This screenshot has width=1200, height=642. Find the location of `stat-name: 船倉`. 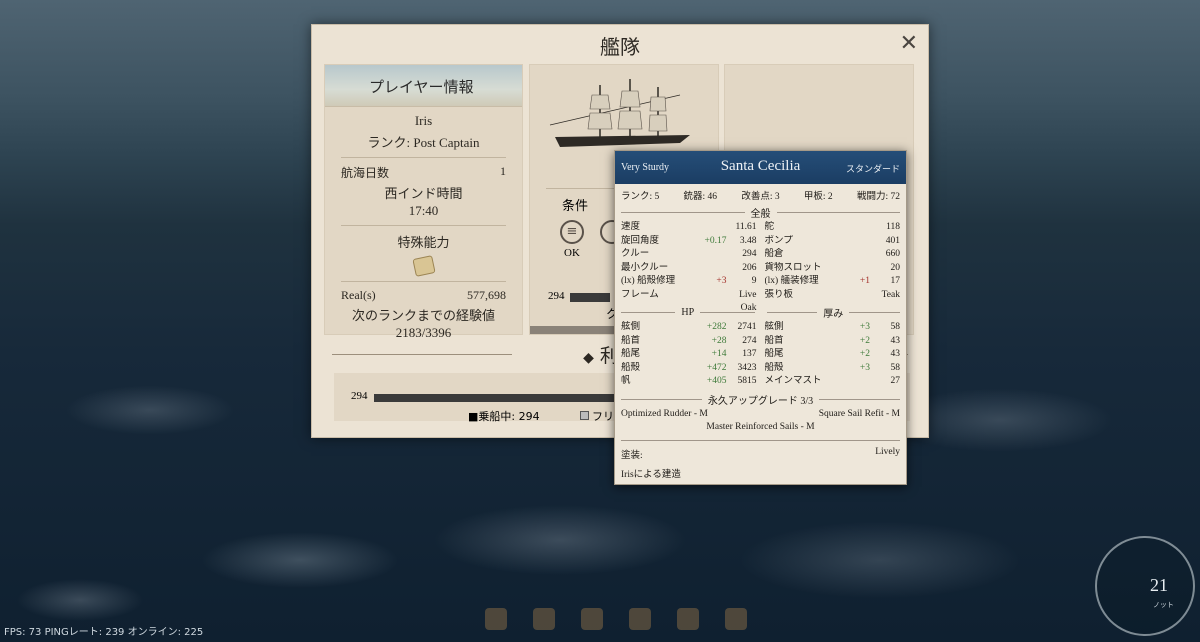

stat-name: 船倉 is located at coordinates (774, 254).